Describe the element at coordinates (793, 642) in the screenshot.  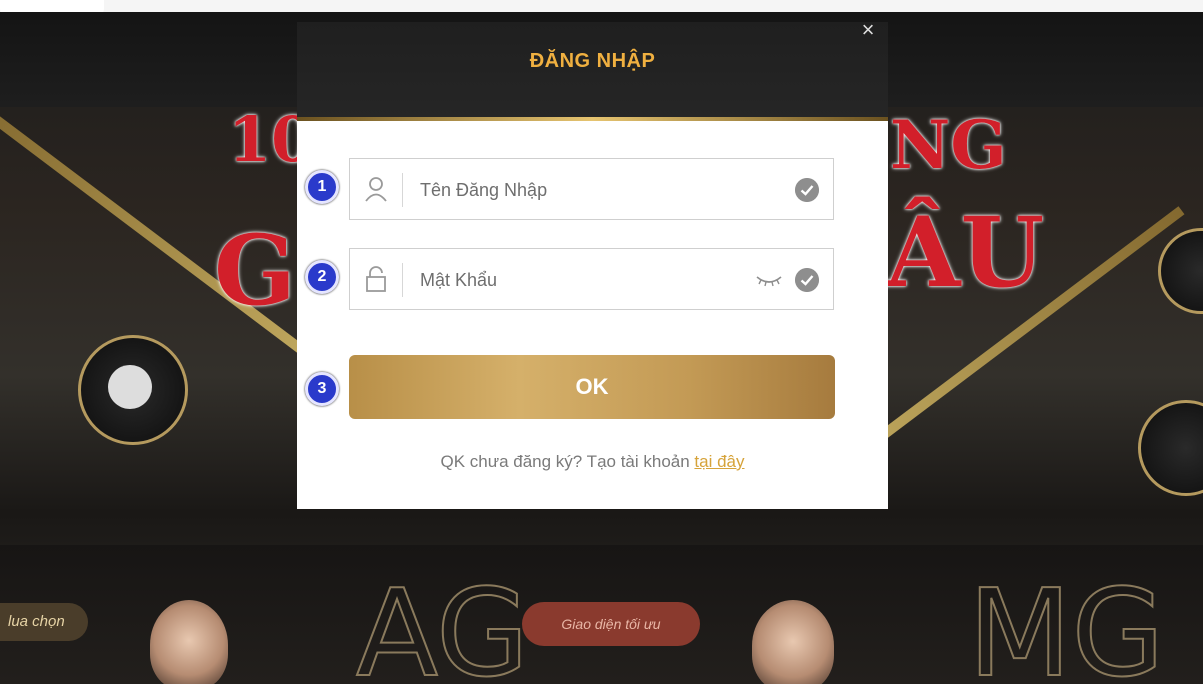
I see `model-portrait-right` at that location.